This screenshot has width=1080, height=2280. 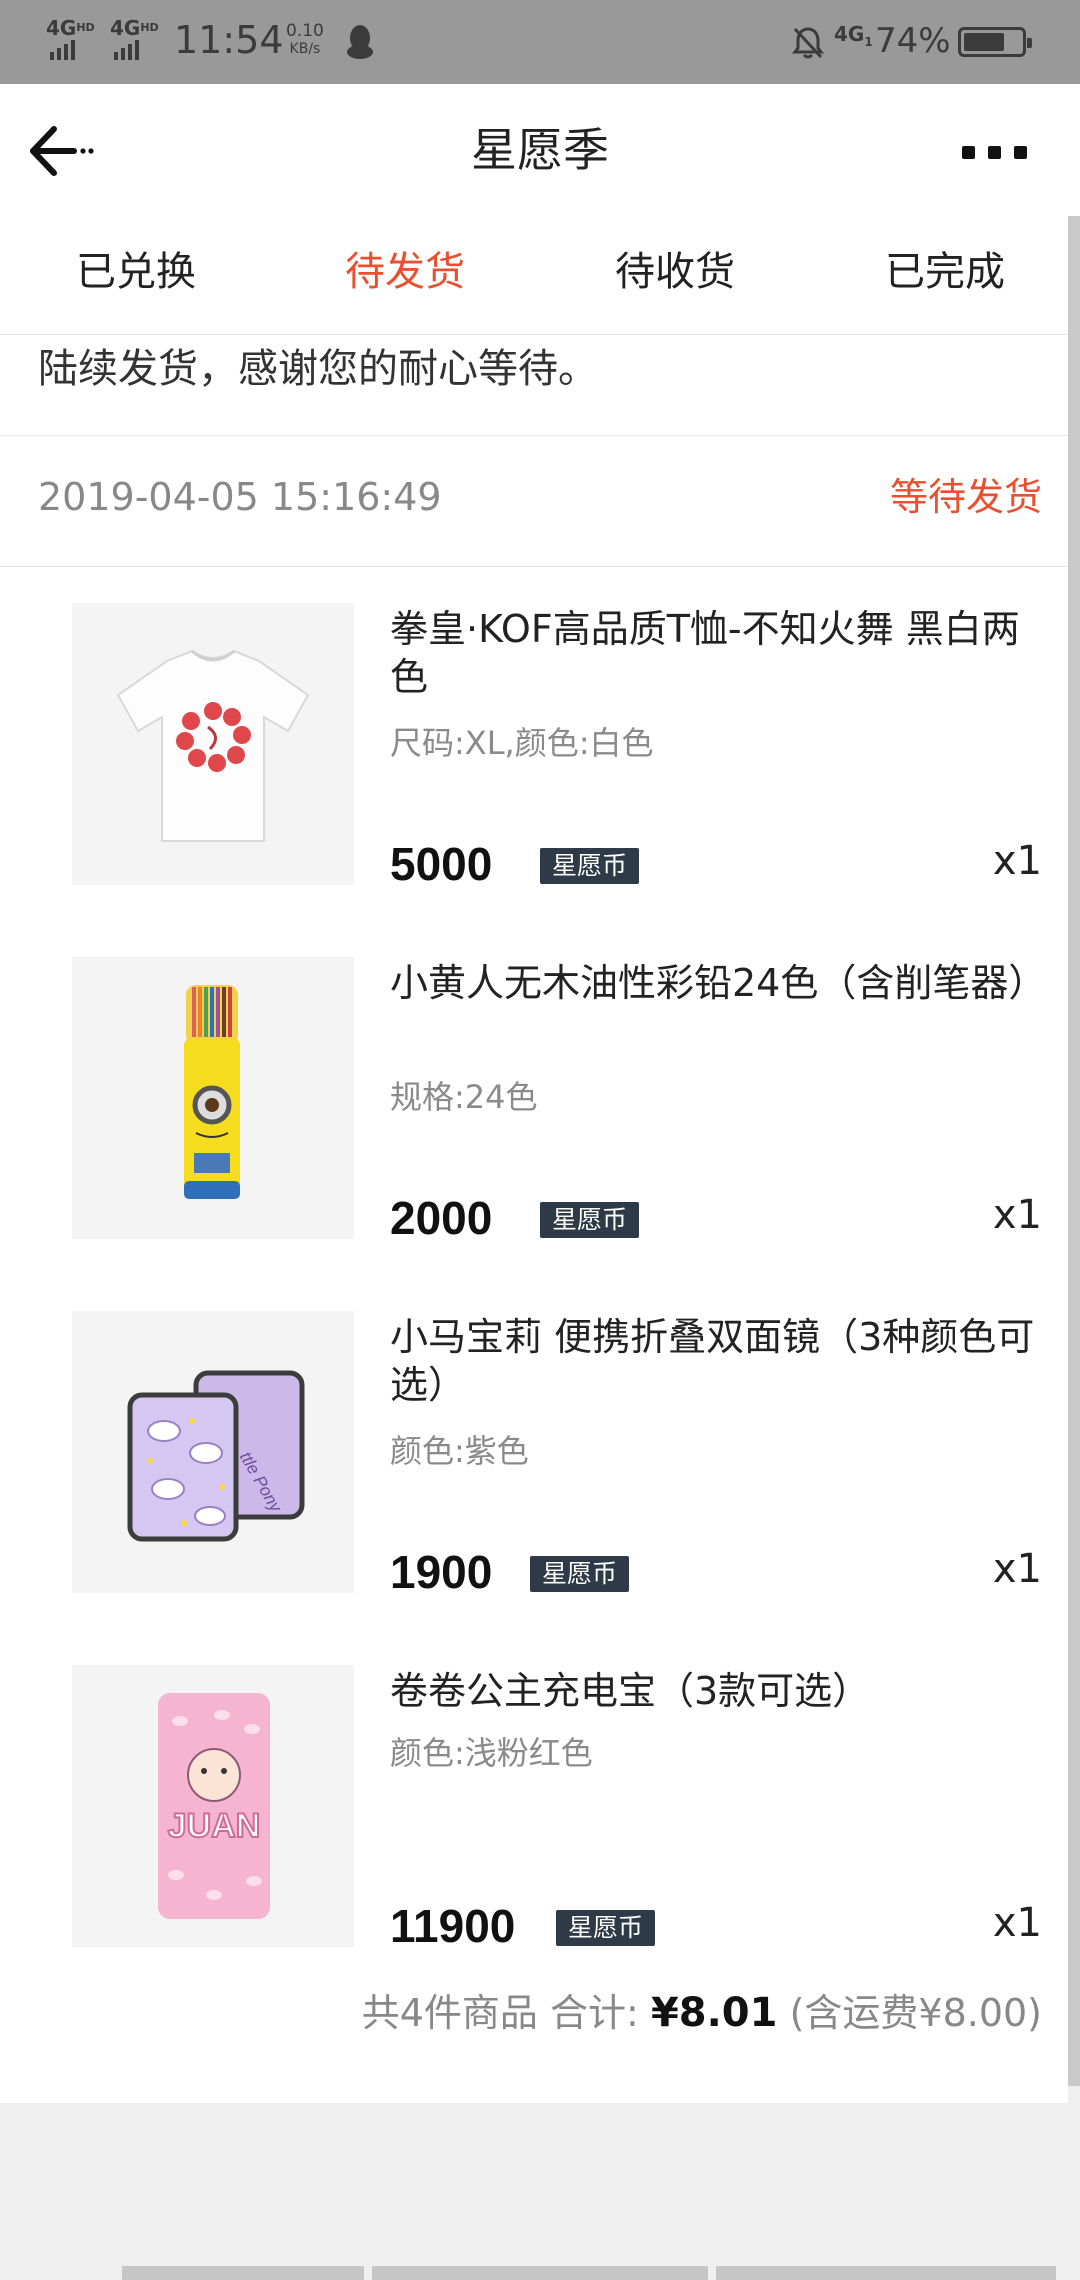 What do you see at coordinates (540, 42) in the screenshot?
I see `status-bar: 4GHD 4GHD 11:54 0.10 KB/s 4G1 74%` at bounding box center [540, 42].